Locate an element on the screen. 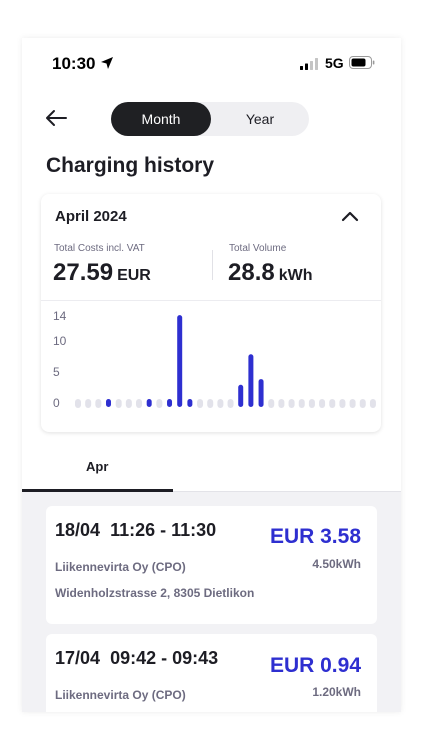  session-time-range: 09:42 - 09:43 is located at coordinates (164, 658).